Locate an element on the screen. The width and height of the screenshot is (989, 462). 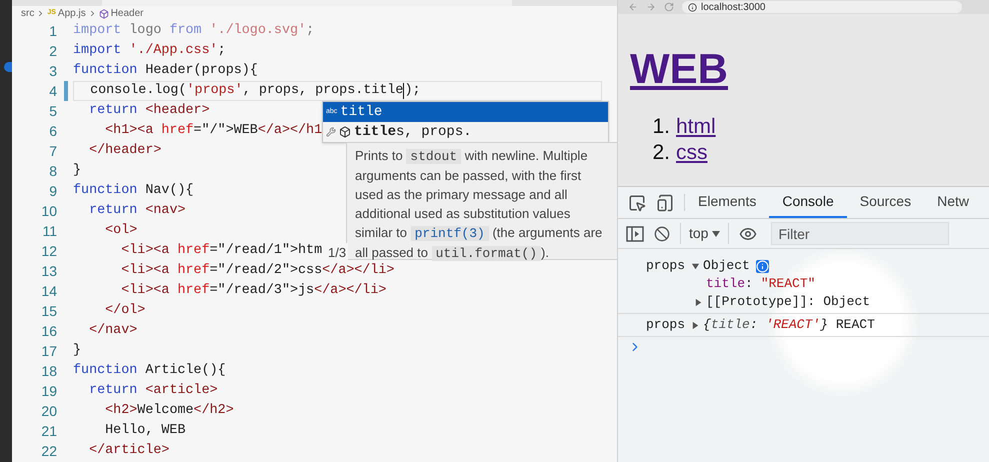
object-summary: Object is located at coordinates (726, 266).